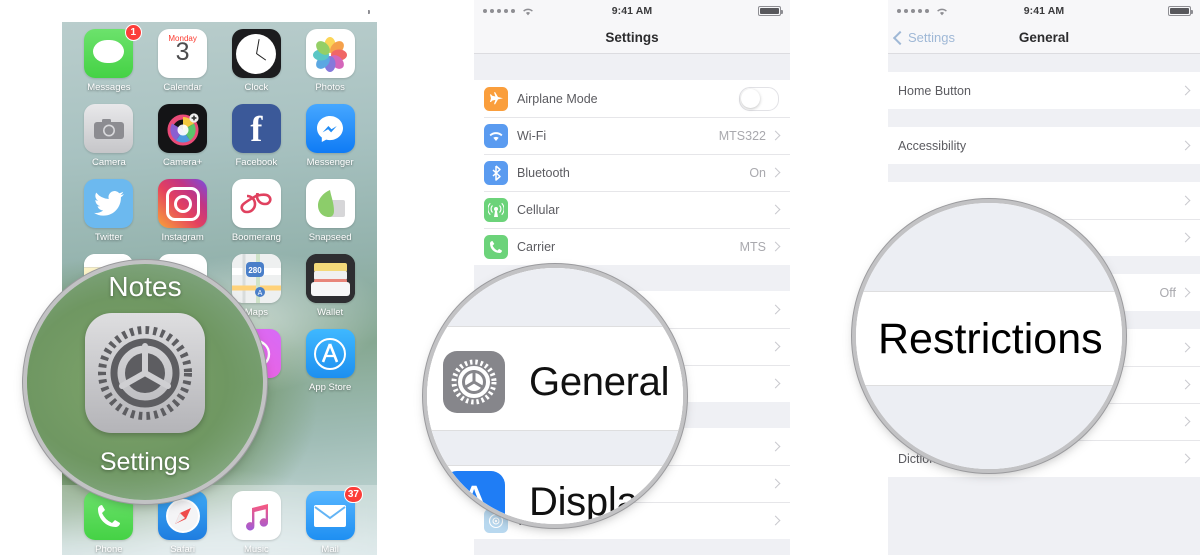 This screenshot has width=1200, height=555. Describe the element at coordinates (256, 162) in the screenshot. I see `app-label: Facebook` at that location.